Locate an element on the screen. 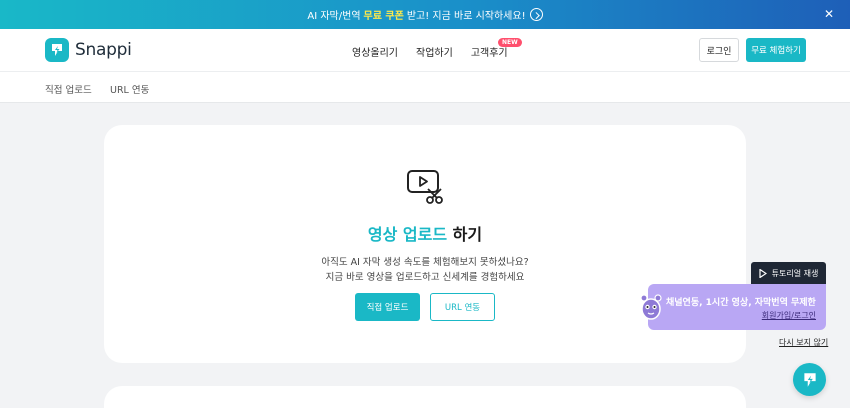  promo-banner: AI 자막/번역 무료 쿠폰 받고! 지금 바로 시작하세요! ✕ is located at coordinates (425, 14).